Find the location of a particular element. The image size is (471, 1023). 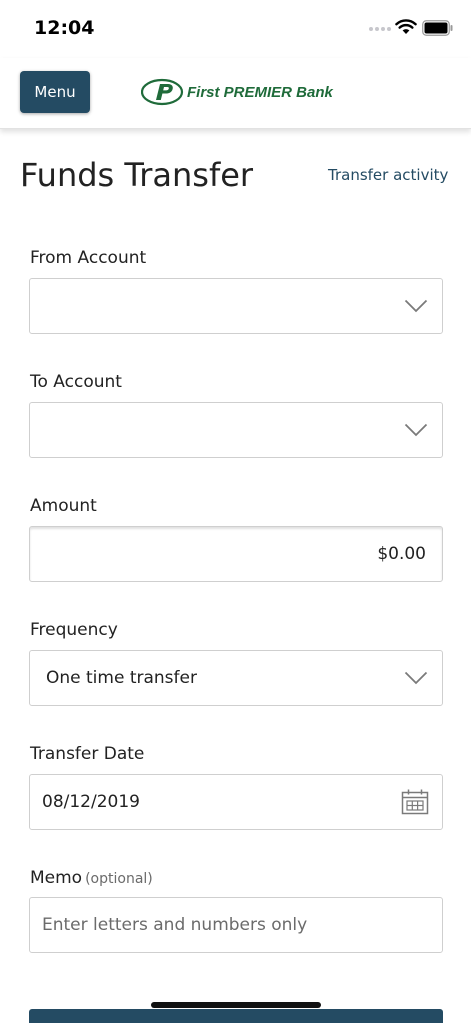

to-account-label: To Account is located at coordinates (76, 382).